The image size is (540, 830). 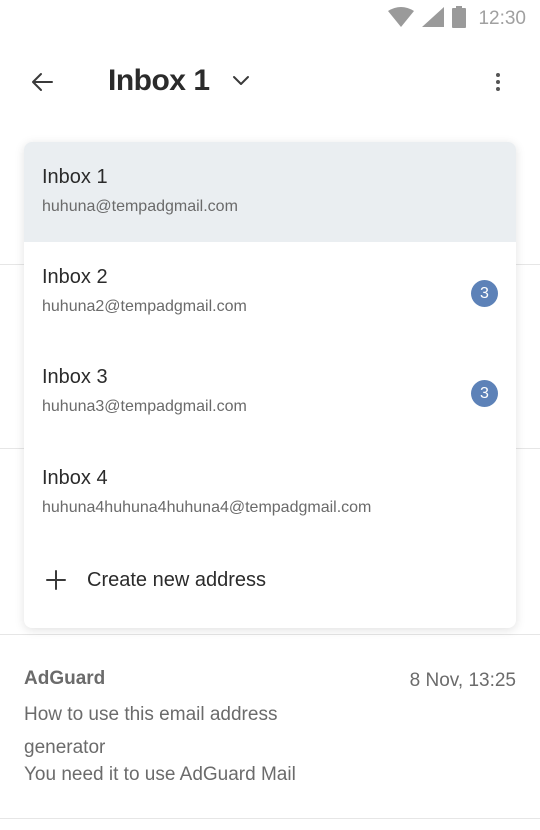 I want to click on arrow-left-icon, so click(x=42, y=84).